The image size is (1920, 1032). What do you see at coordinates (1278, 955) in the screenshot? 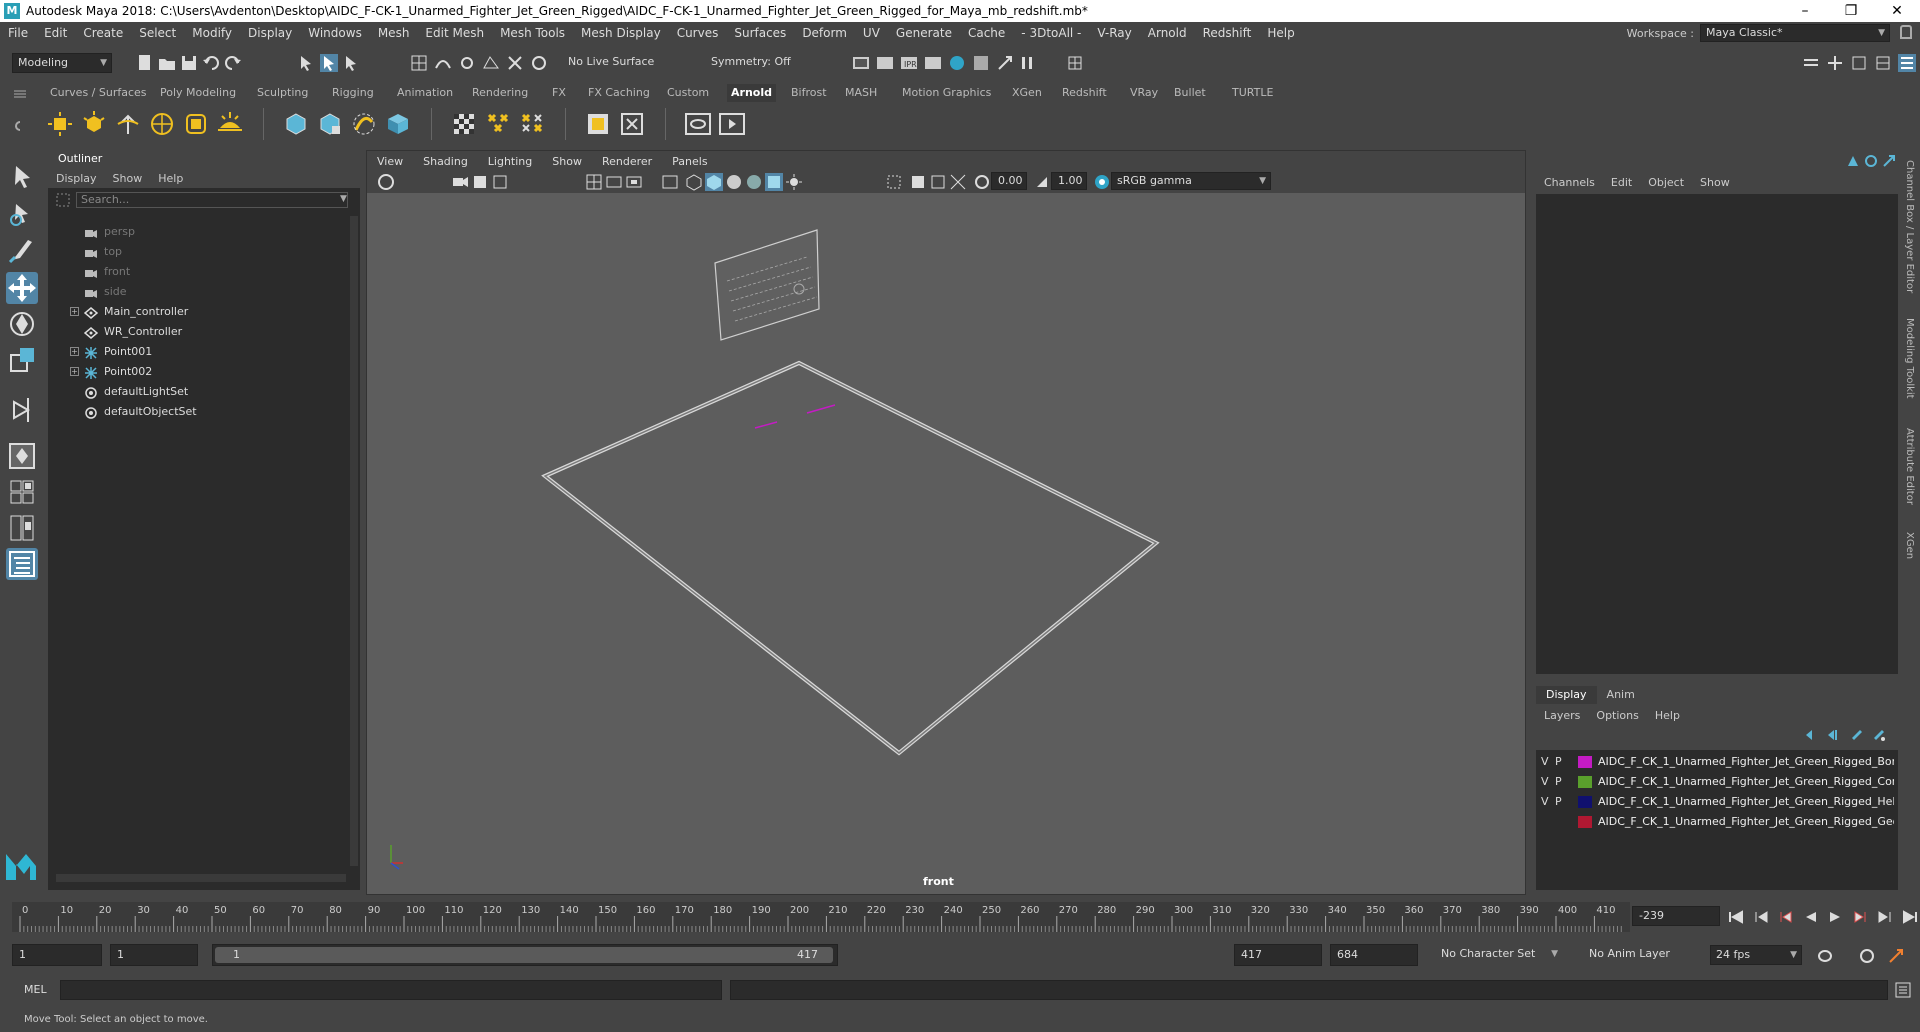
I see `playback-end-field: 417` at bounding box center [1278, 955].